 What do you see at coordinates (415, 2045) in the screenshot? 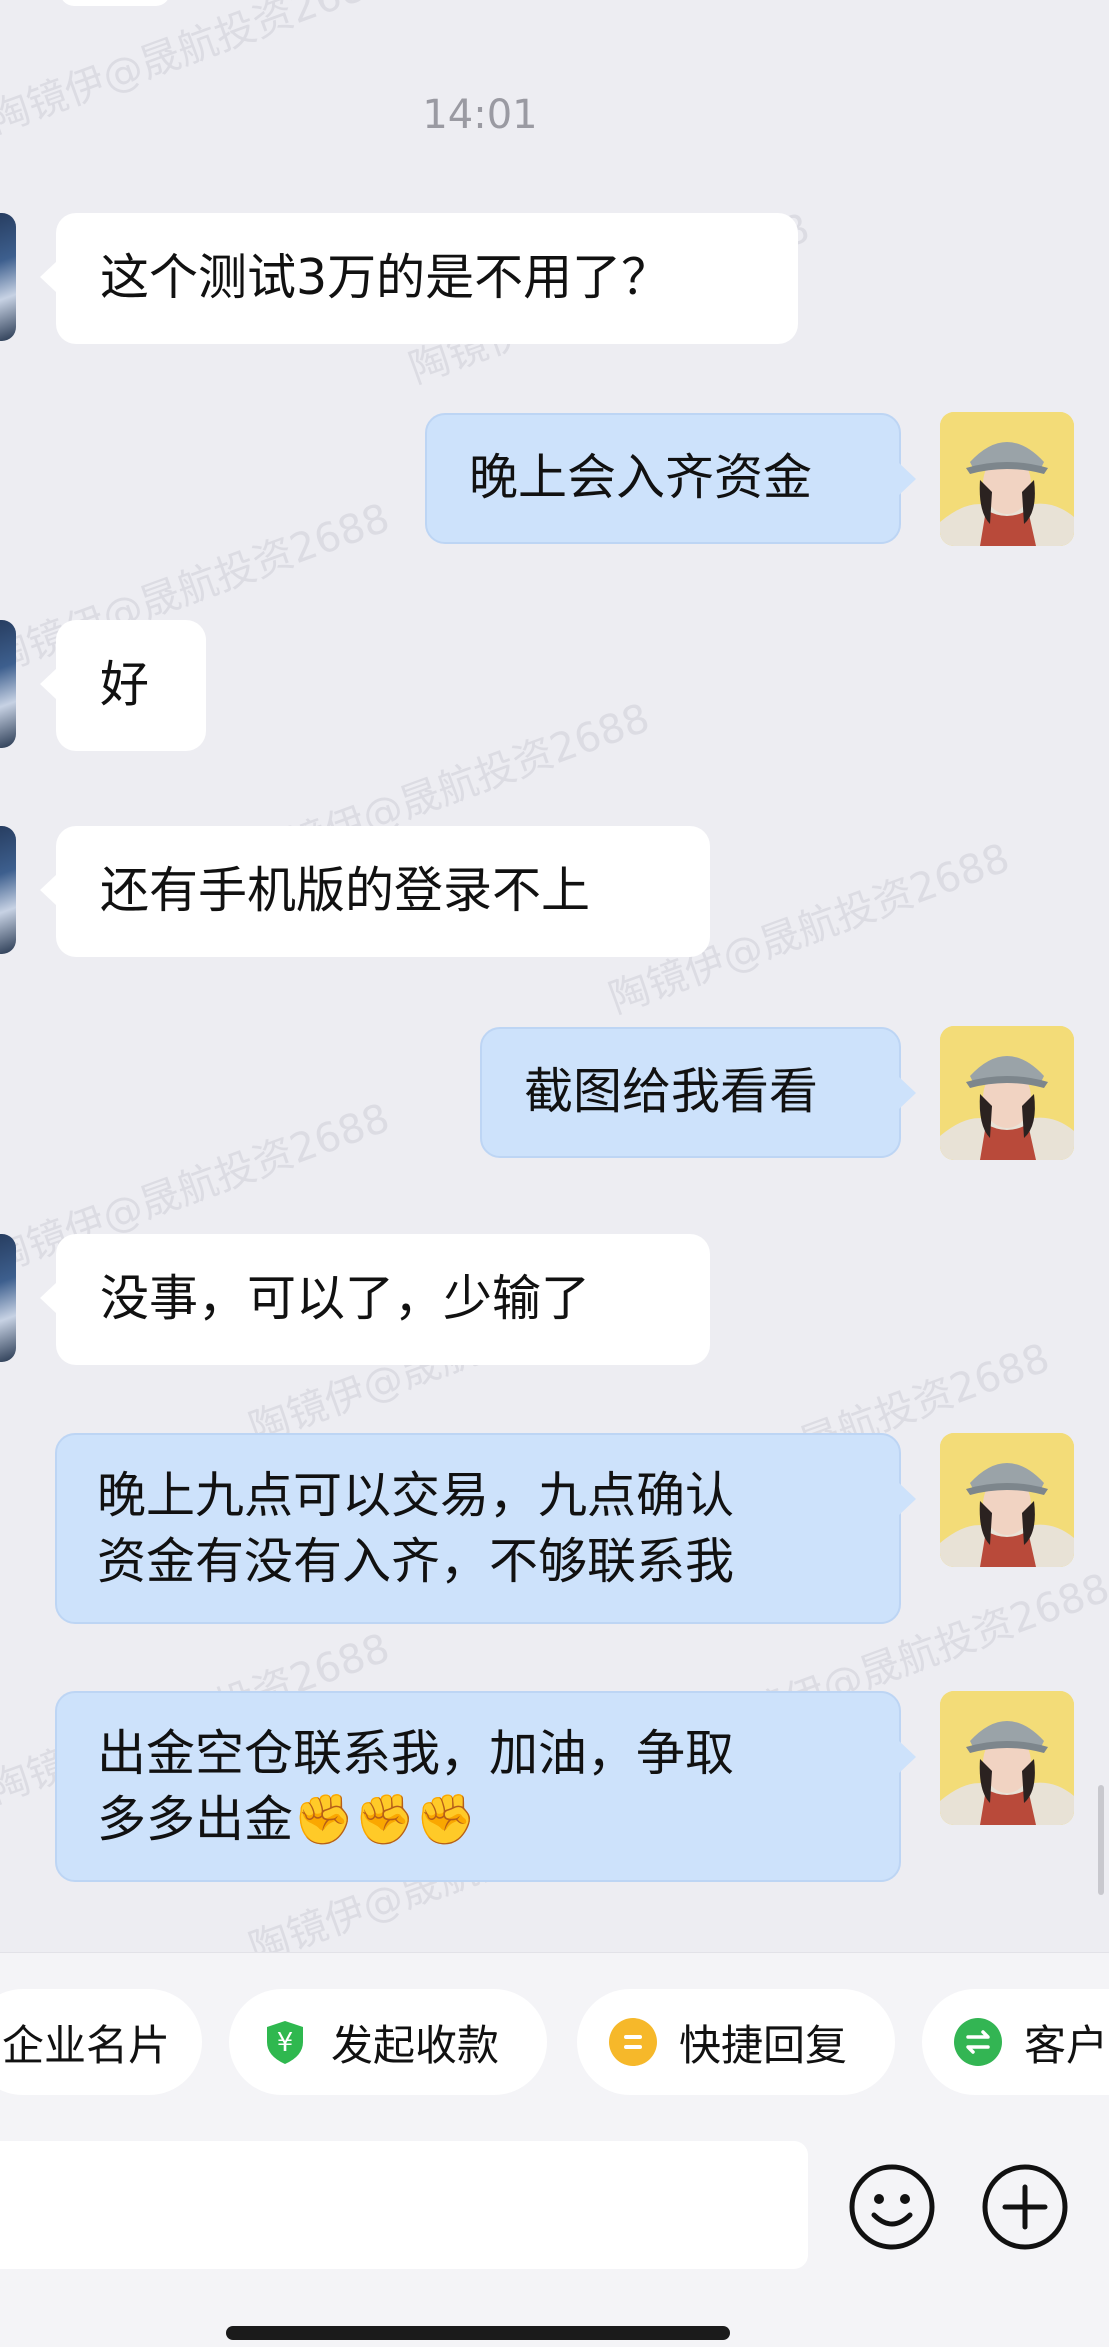
I see `chip-label: 发起收款` at bounding box center [415, 2045].